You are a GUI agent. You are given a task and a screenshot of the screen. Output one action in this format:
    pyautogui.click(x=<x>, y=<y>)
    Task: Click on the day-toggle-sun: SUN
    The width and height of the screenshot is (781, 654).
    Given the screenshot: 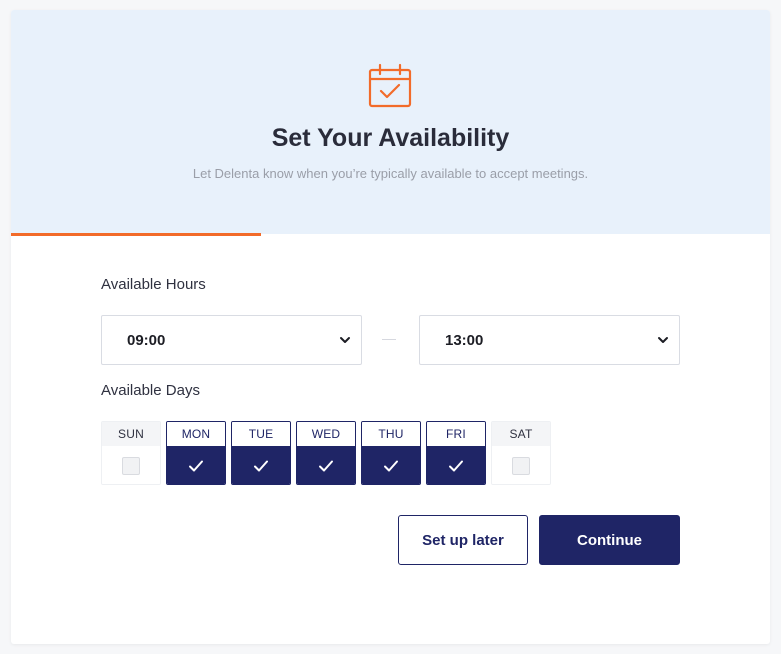 What is the action you would take?
    pyautogui.click(x=131, y=453)
    